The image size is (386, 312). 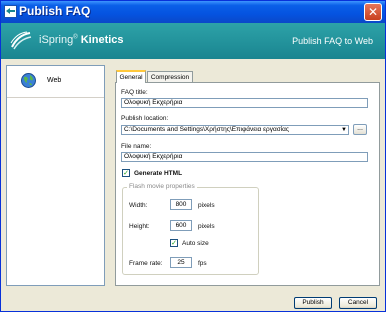 What do you see at coordinates (81, 40) in the screenshot?
I see `brand-name: iSpring® Kinetics` at bounding box center [81, 40].